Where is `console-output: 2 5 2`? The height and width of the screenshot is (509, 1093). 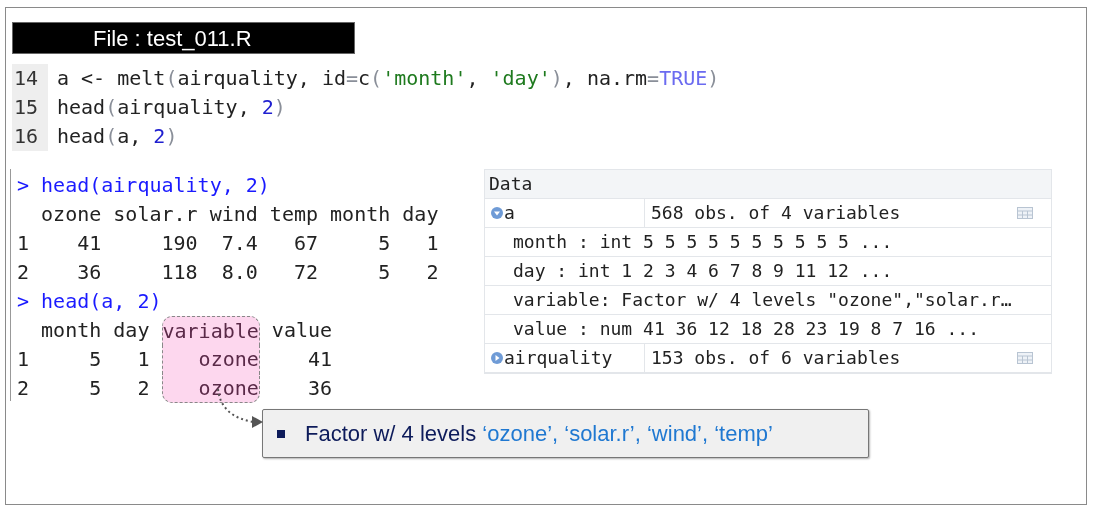 console-output: 2 5 2 is located at coordinates (84, 388).